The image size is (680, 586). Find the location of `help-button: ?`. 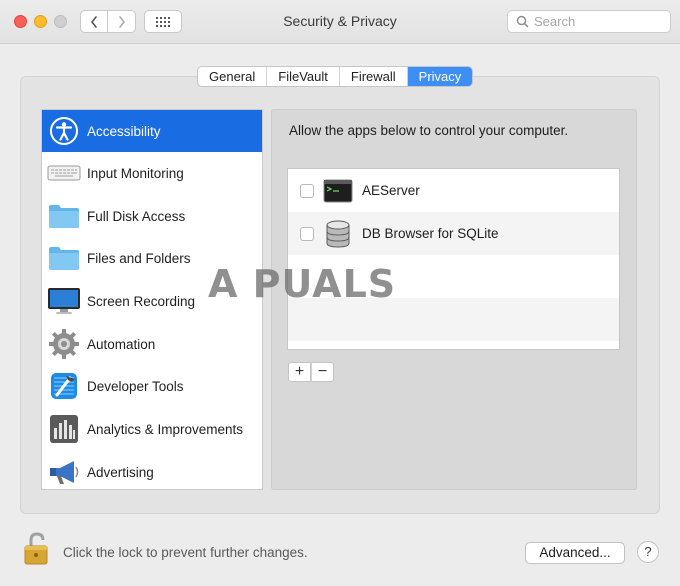

help-button: ? is located at coordinates (648, 552).